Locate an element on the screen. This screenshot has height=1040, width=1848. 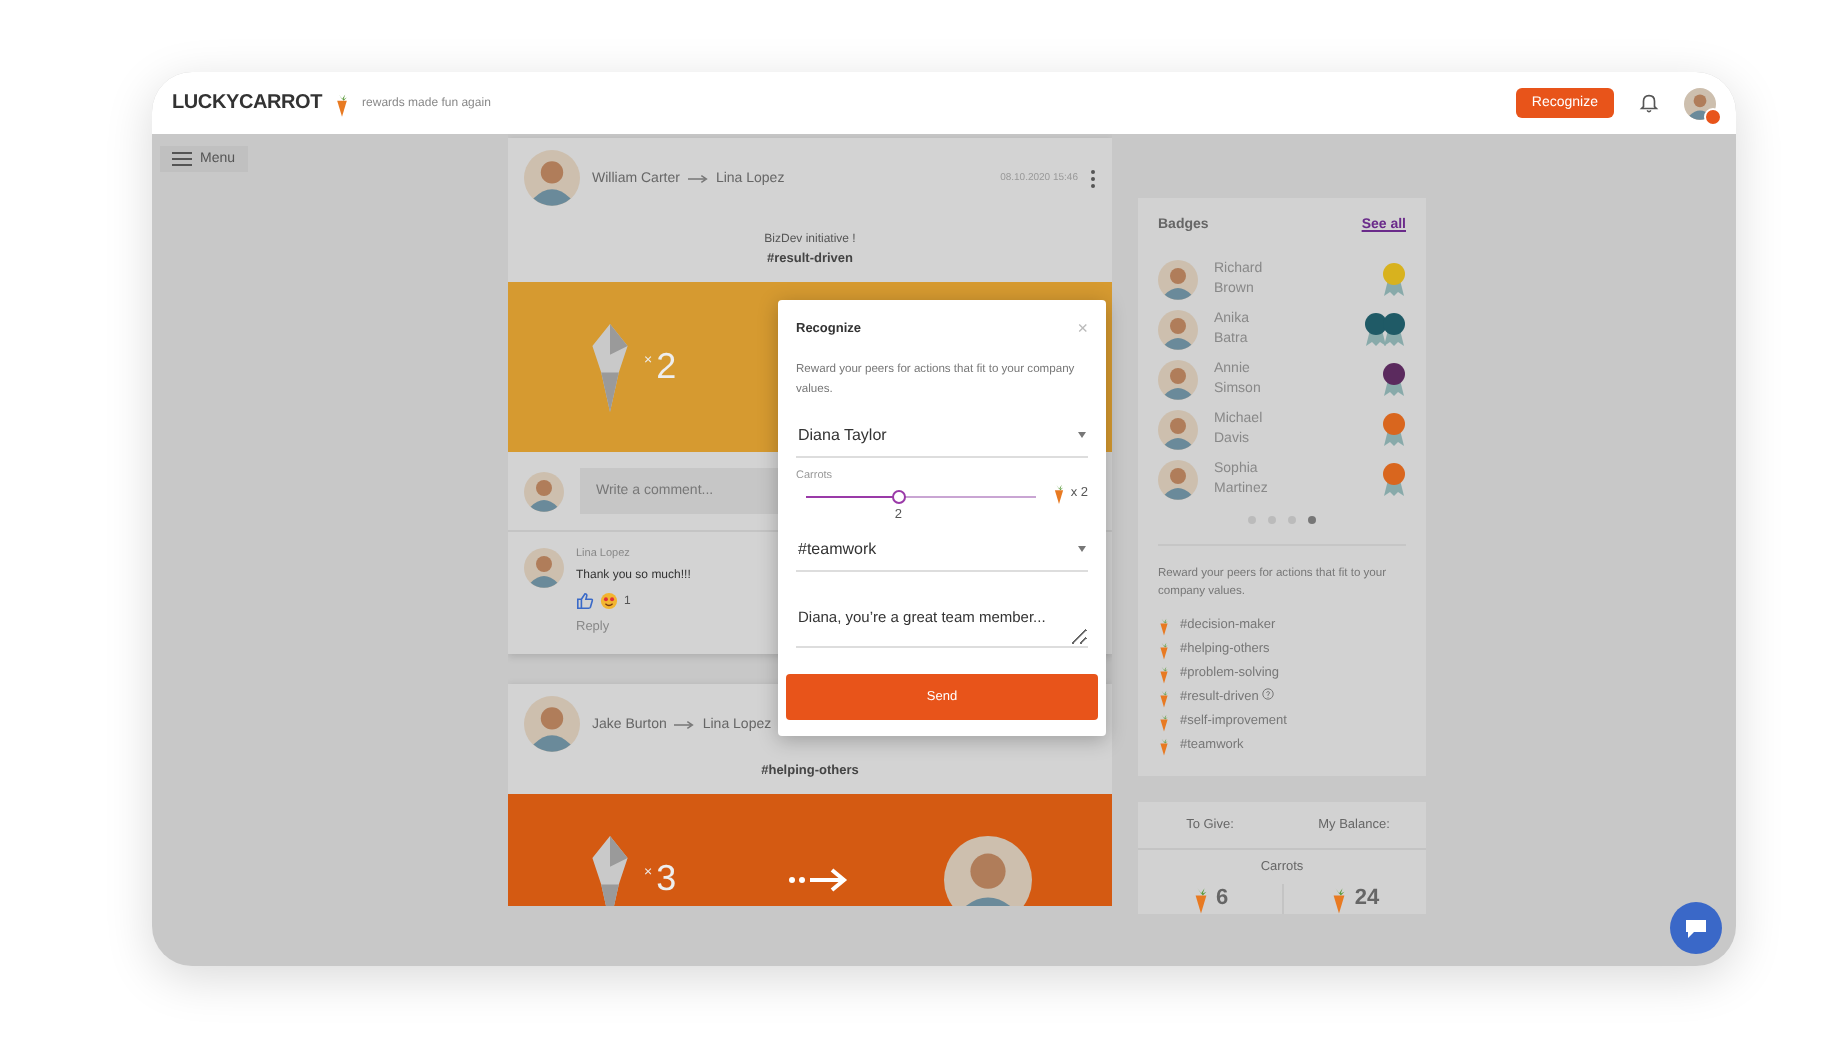
thumbs-up-icon is located at coordinates (585, 601).